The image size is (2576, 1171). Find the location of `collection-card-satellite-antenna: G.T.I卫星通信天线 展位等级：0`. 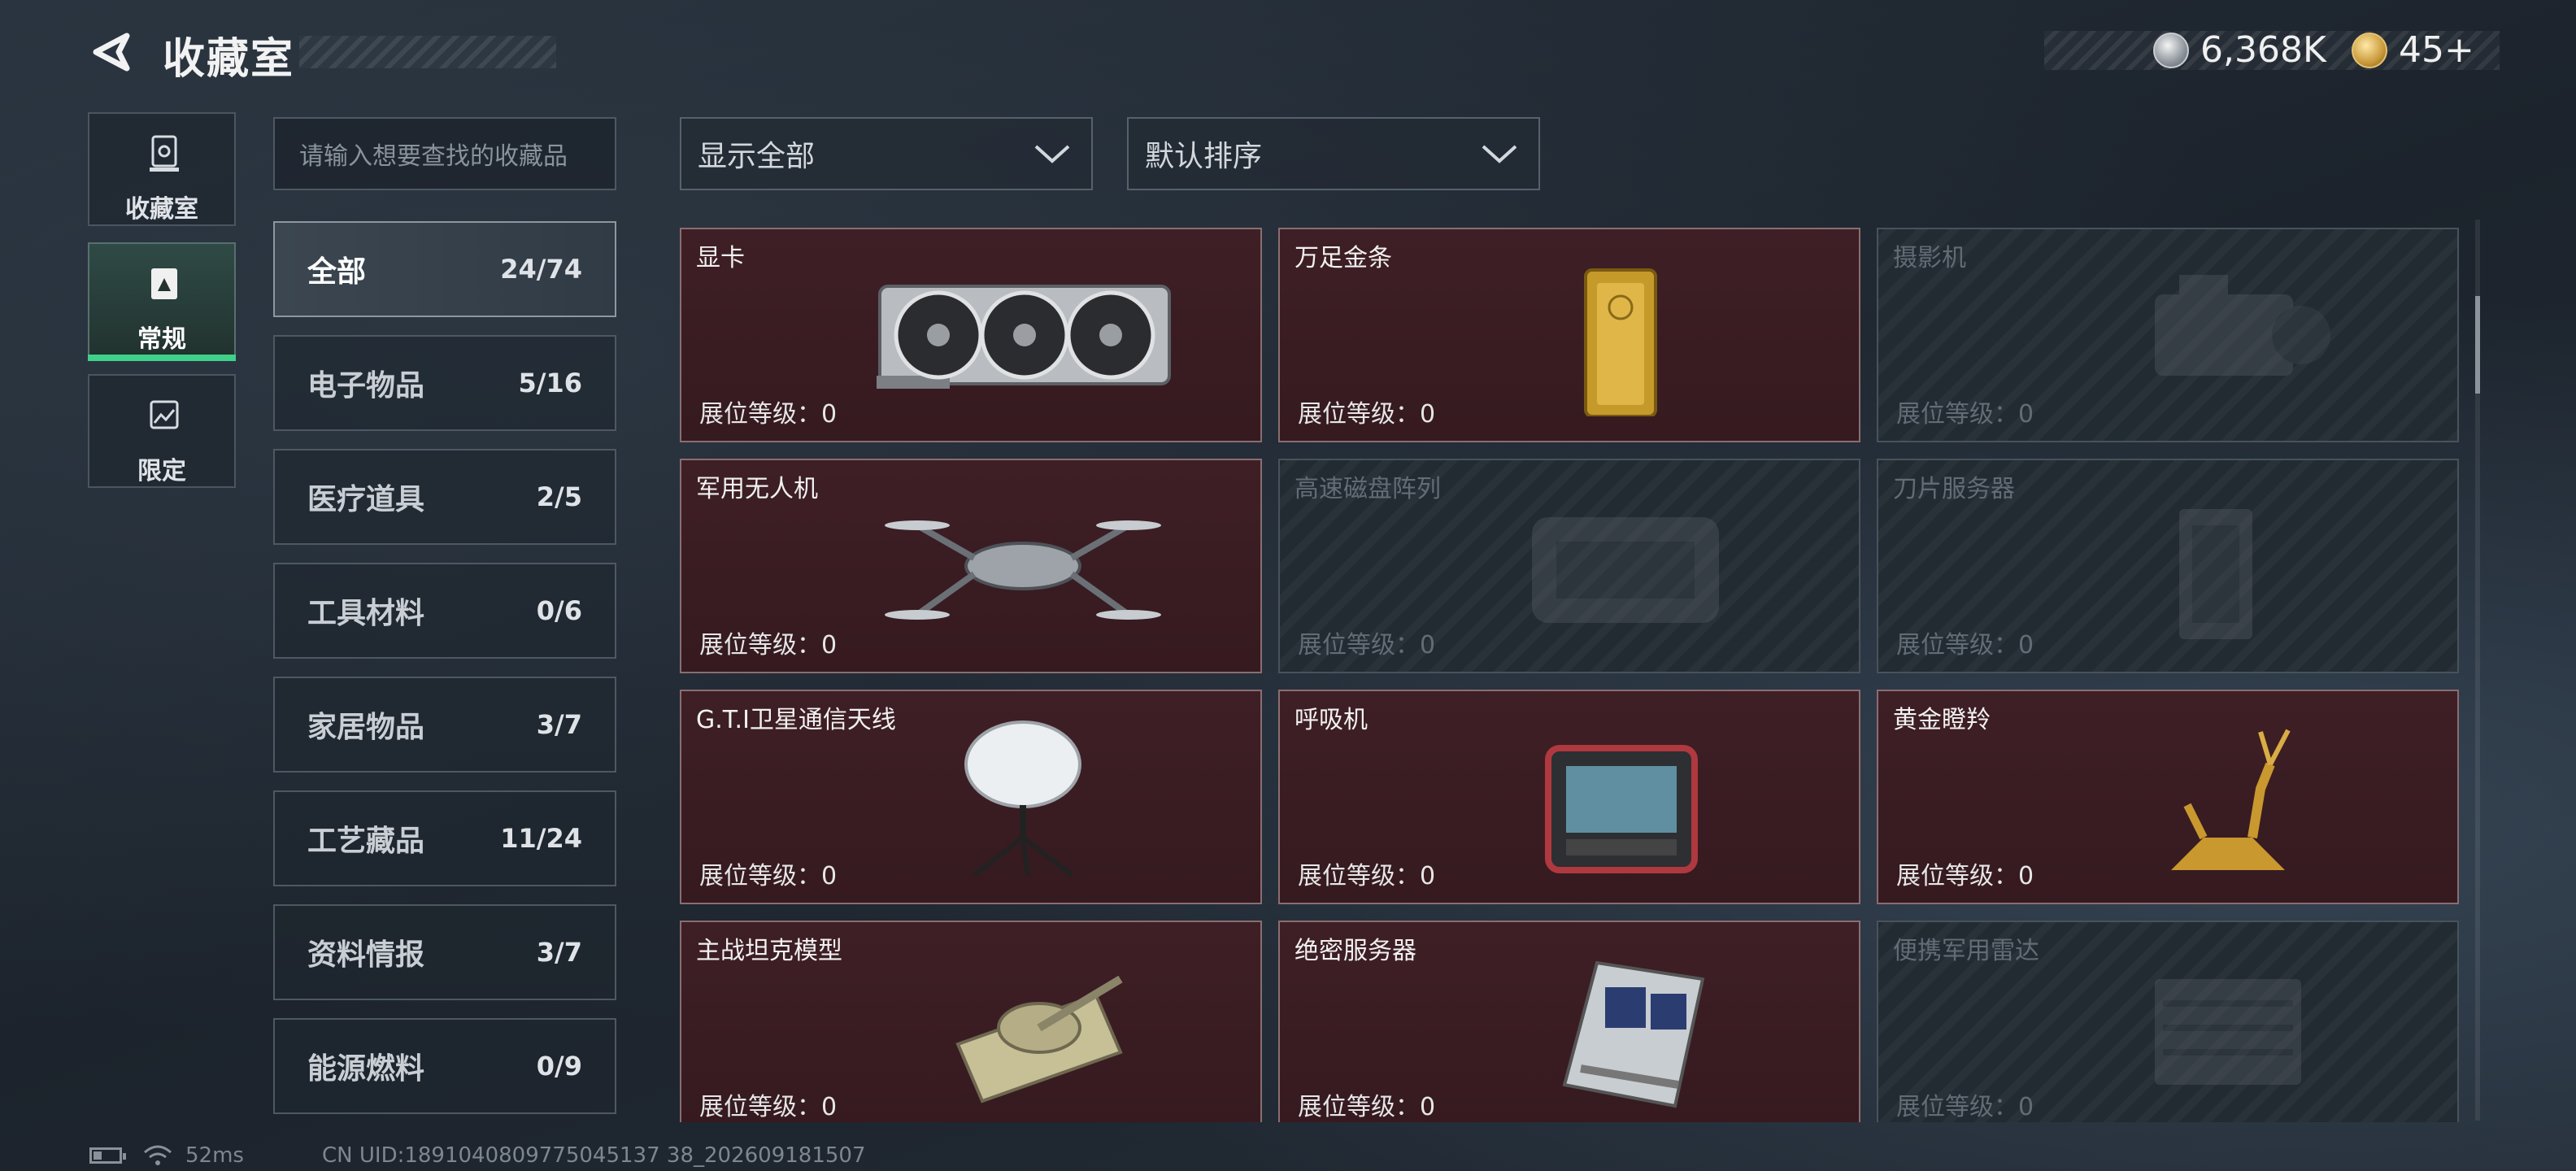

collection-card-satellite-antenna: G.T.I卫星通信天线 展位等级：0 is located at coordinates (971, 797).